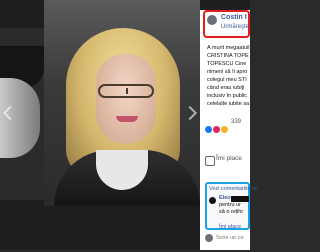 The width and height of the screenshot is (320, 252). I want to click on reactions-summary: 339, so click(227, 126).